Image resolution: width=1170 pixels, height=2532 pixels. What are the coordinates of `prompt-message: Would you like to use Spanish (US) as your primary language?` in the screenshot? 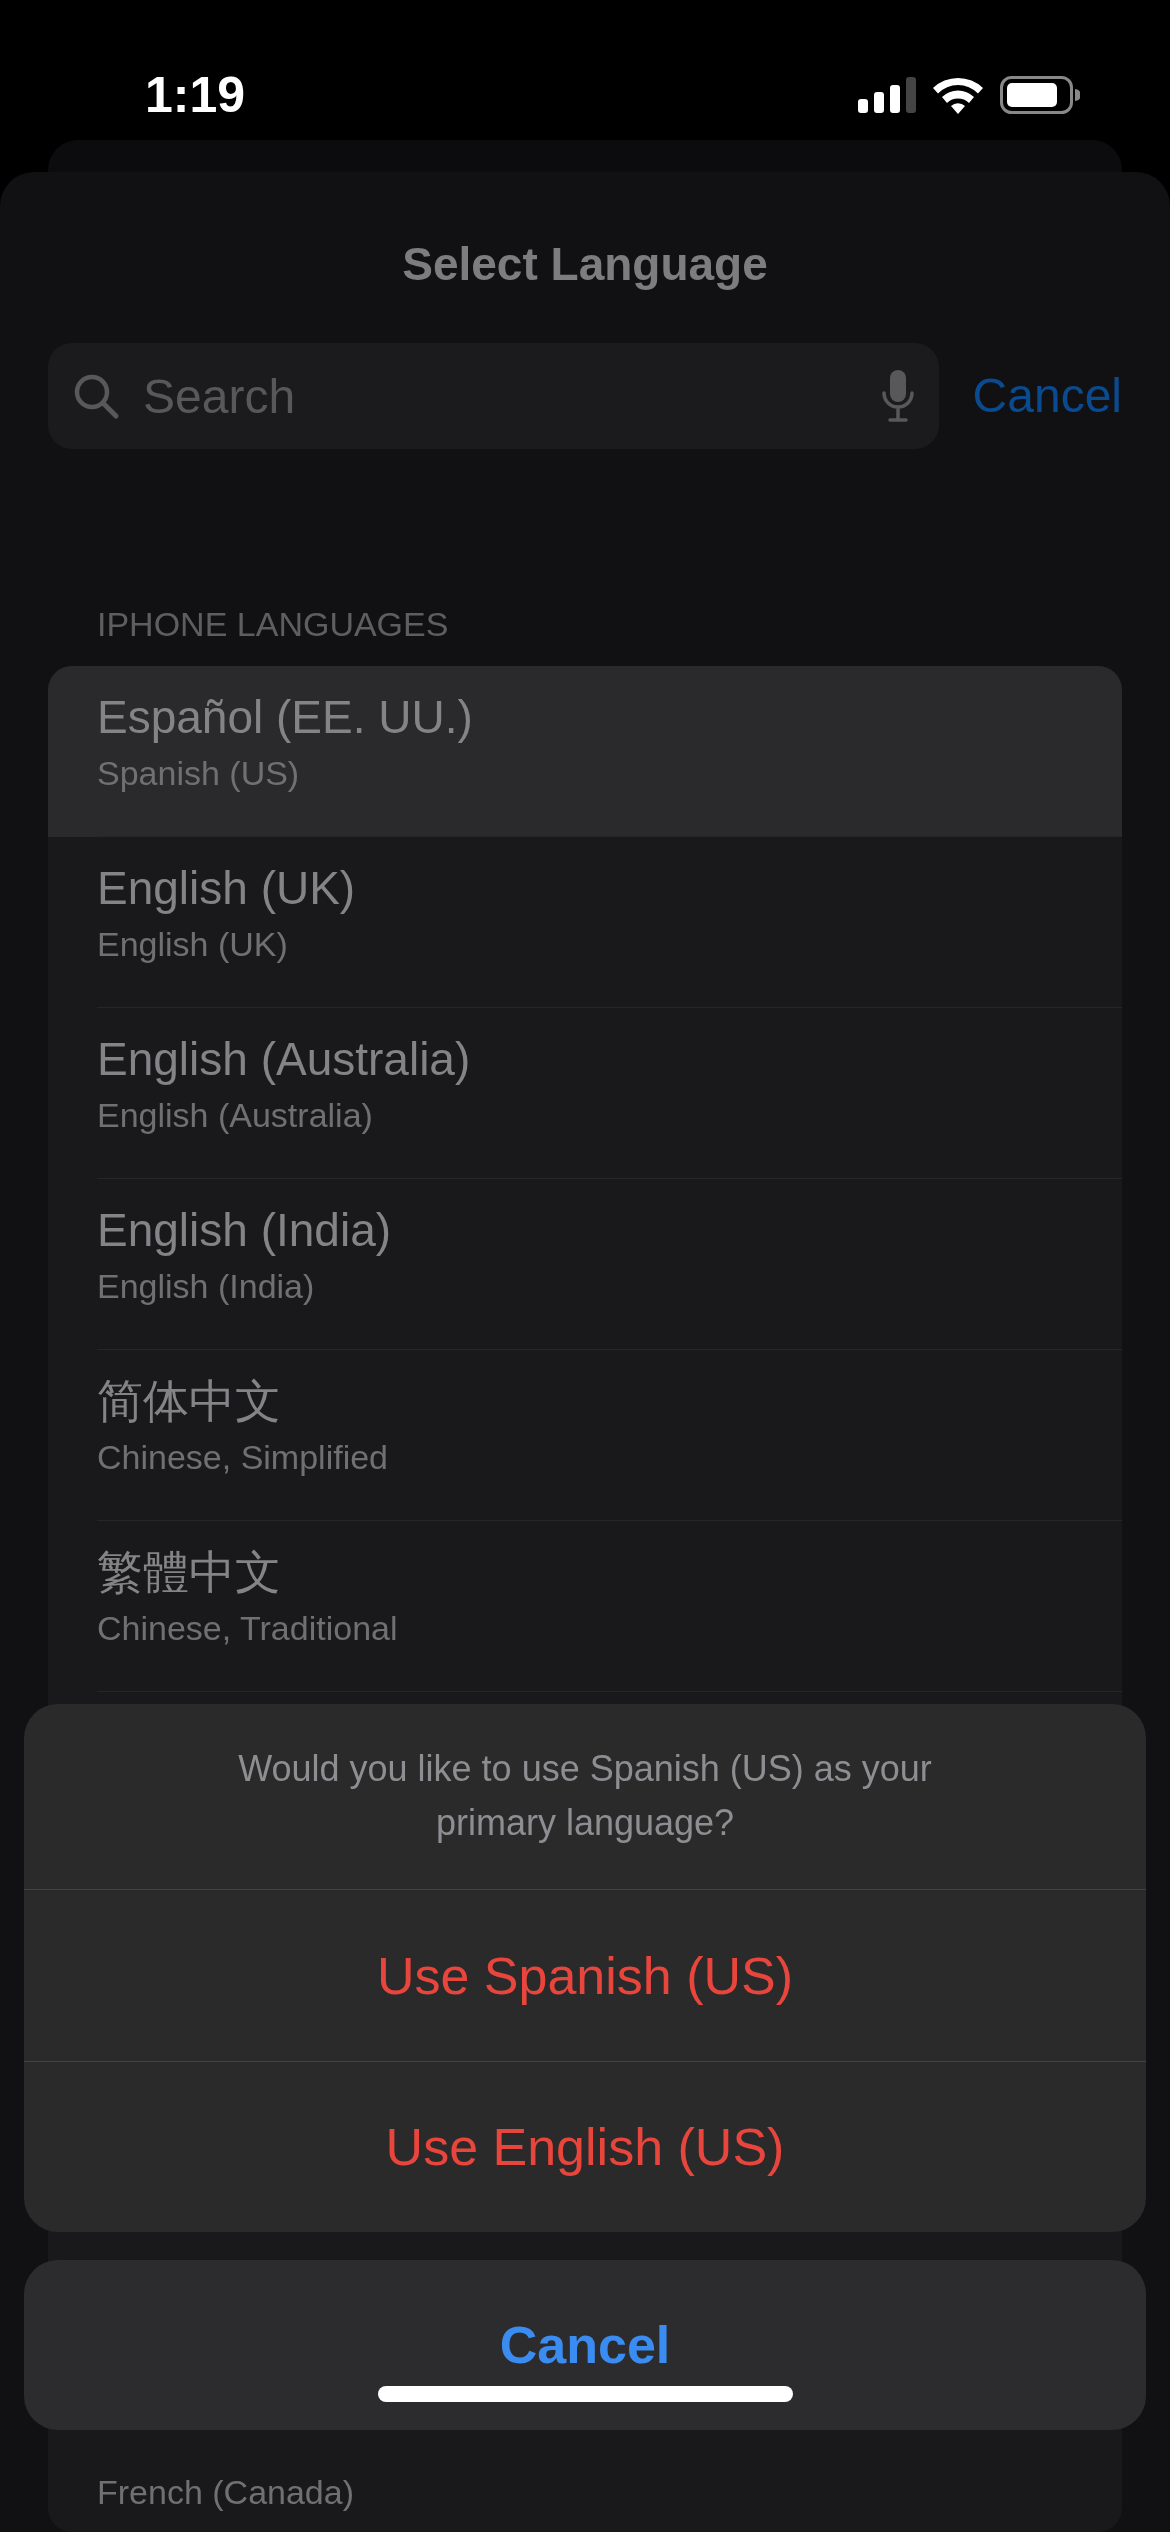 It's located at (585, 1797).